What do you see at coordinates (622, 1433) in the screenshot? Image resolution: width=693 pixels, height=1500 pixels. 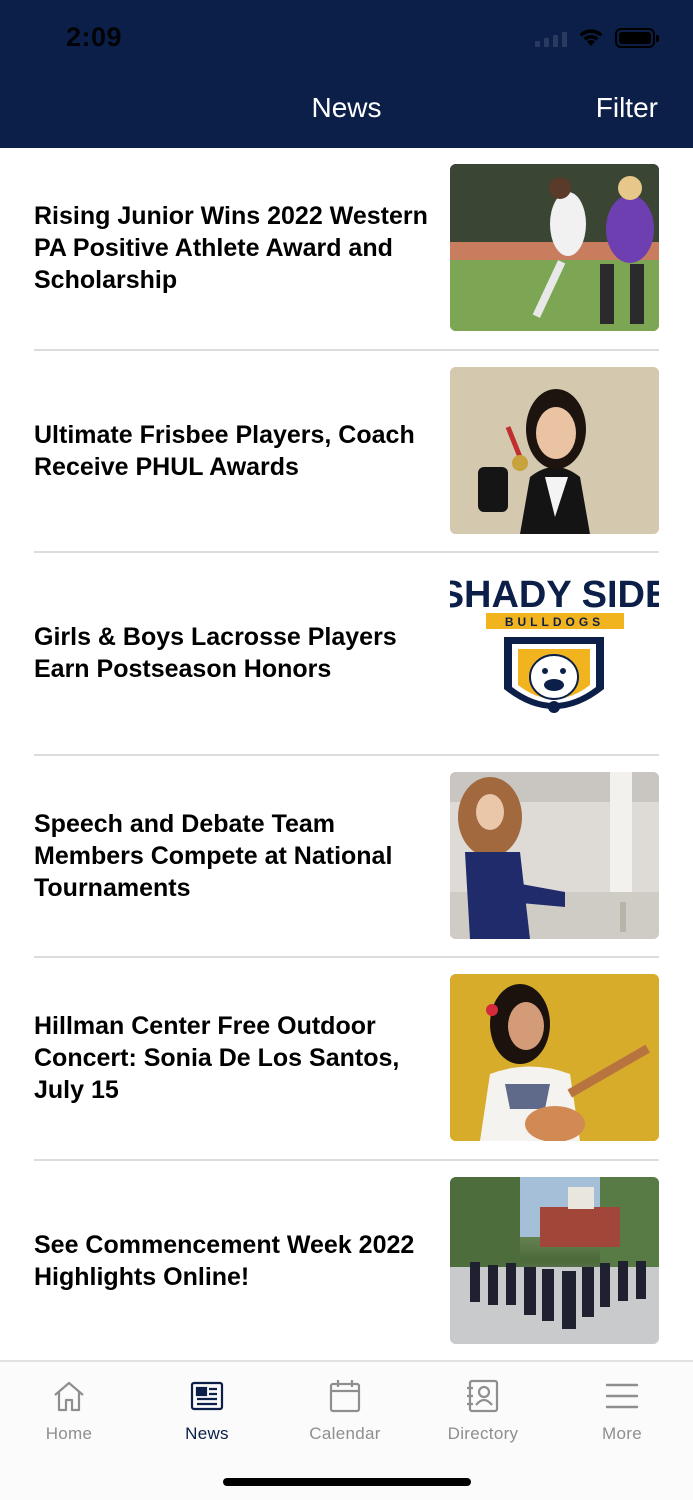 I see `tab-label: More` at bounding box center [622, 1433].